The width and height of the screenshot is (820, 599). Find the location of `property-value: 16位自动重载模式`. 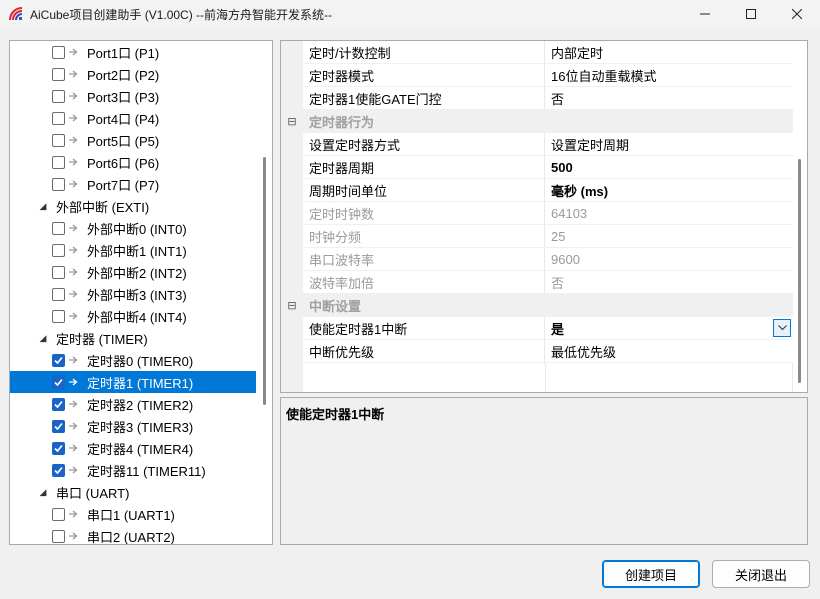

property-value: 16位自动重载模式 is located at coordinates (669, 75).